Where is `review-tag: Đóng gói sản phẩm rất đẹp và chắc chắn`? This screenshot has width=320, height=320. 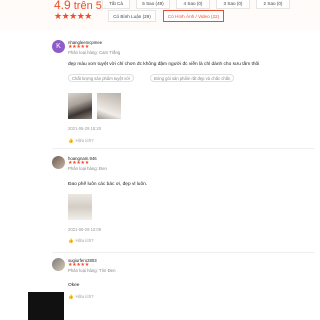 review-tag: Đóng gói sản phẩm rất đẹp và chắc chắn is located at coordinates (192, 78).